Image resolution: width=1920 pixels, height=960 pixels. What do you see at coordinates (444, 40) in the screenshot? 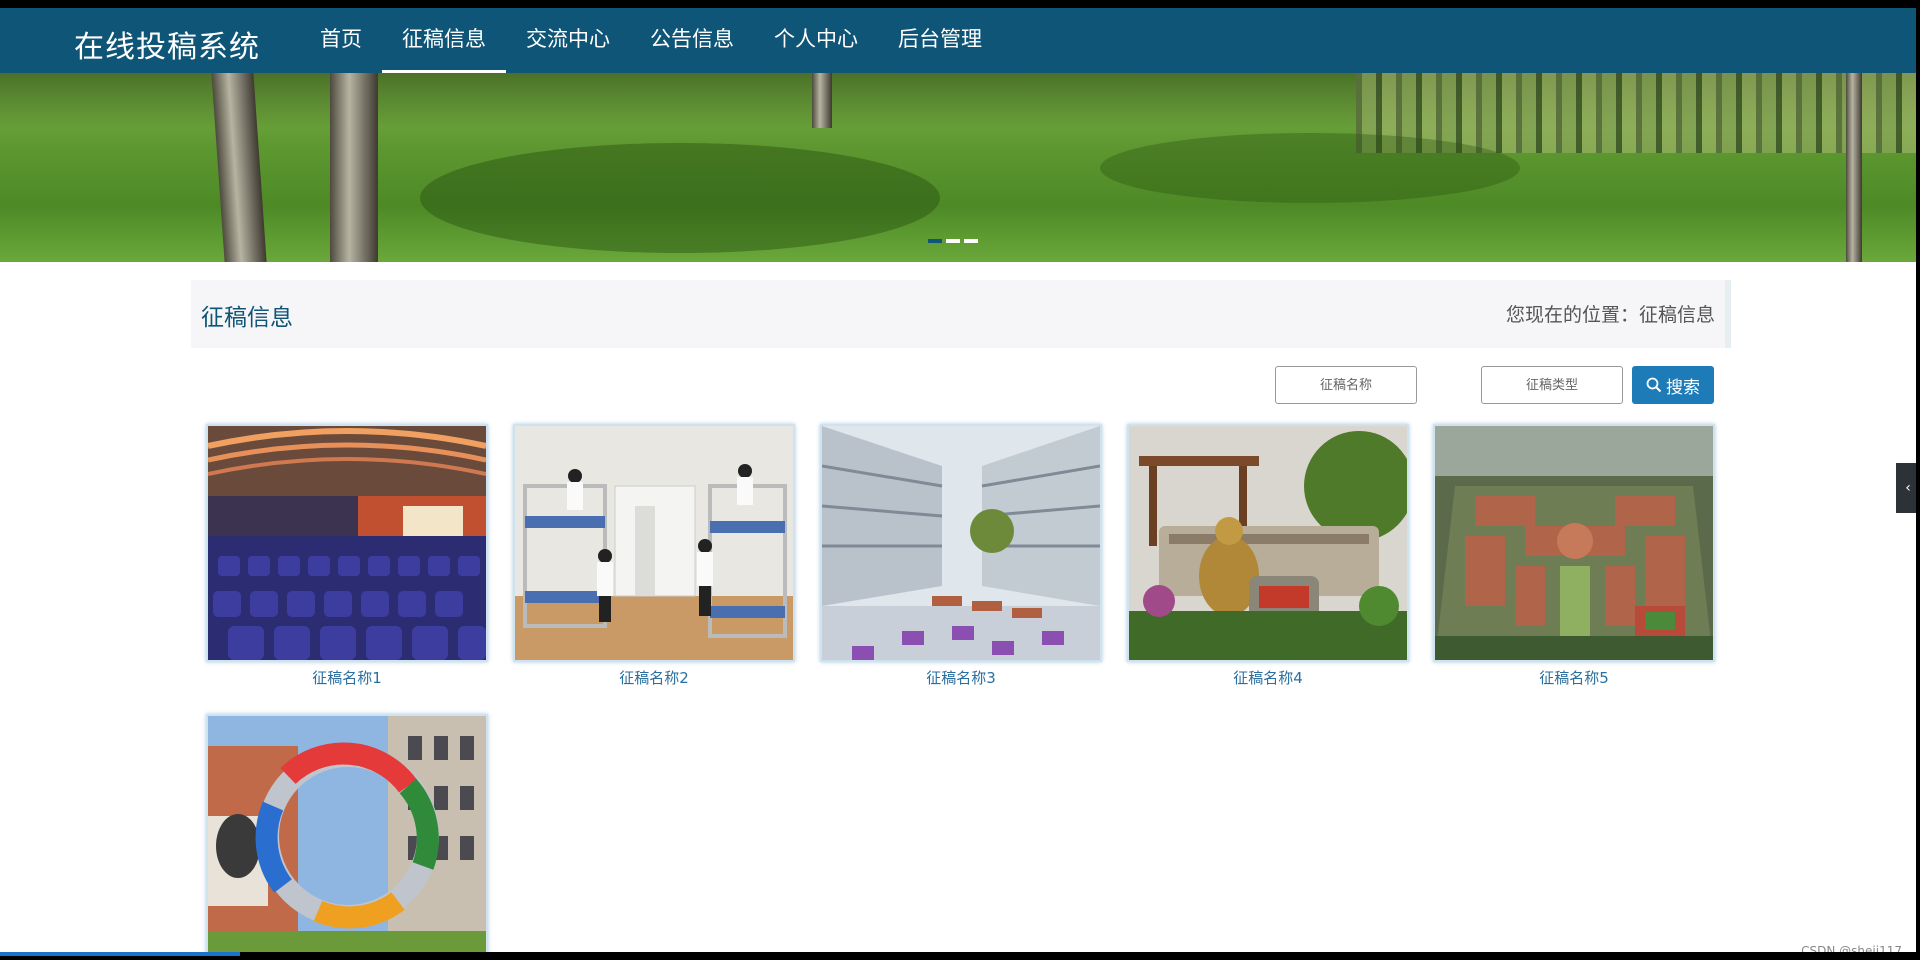
I see `nav-item-submissions: 征稿信息` at bounding box center [444, 40].